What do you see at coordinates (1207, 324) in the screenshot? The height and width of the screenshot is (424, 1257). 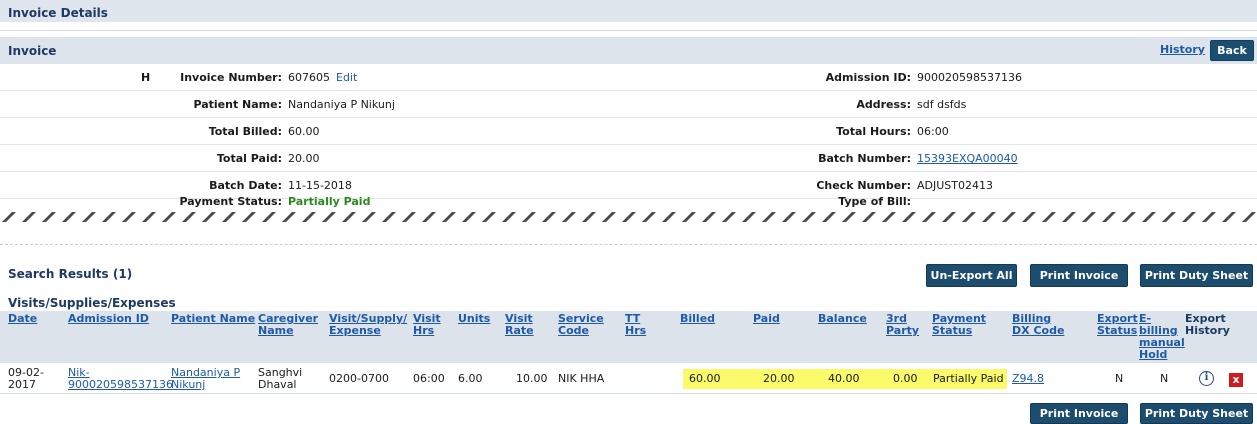 I see `col-export-history: Export History` at bounding box center [1207, 324].